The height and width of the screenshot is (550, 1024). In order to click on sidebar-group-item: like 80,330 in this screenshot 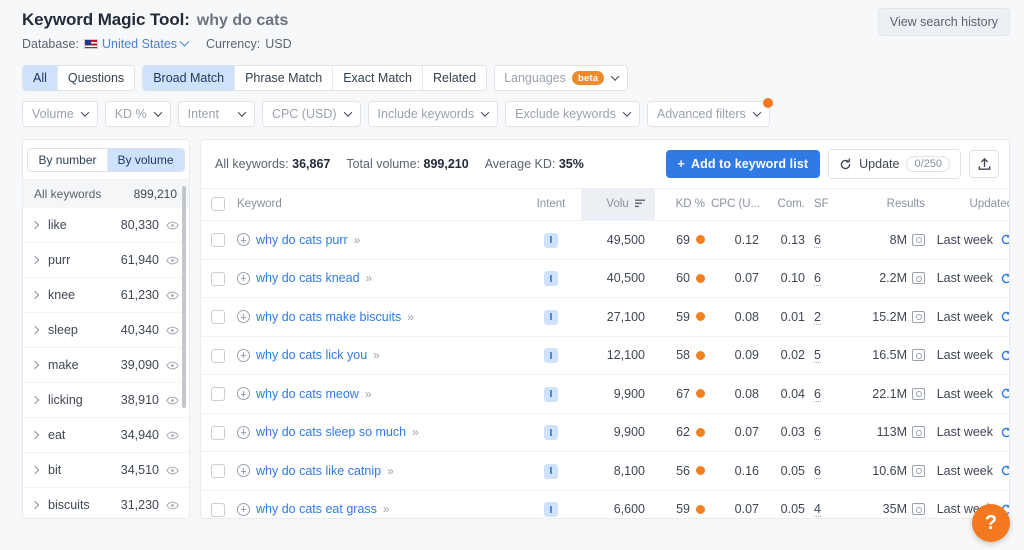, I will do `click(106, 225)`.